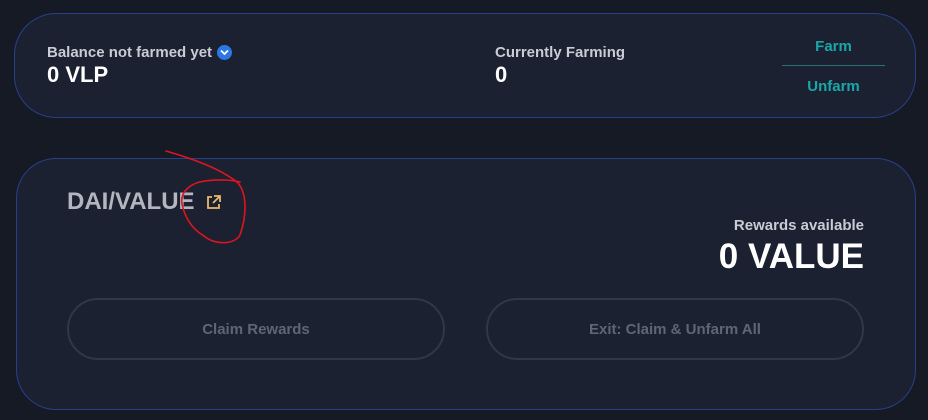 This screenshot has width=928, height=420. I want to click on rewards-value: 0 VALUE, so click(791, 256).